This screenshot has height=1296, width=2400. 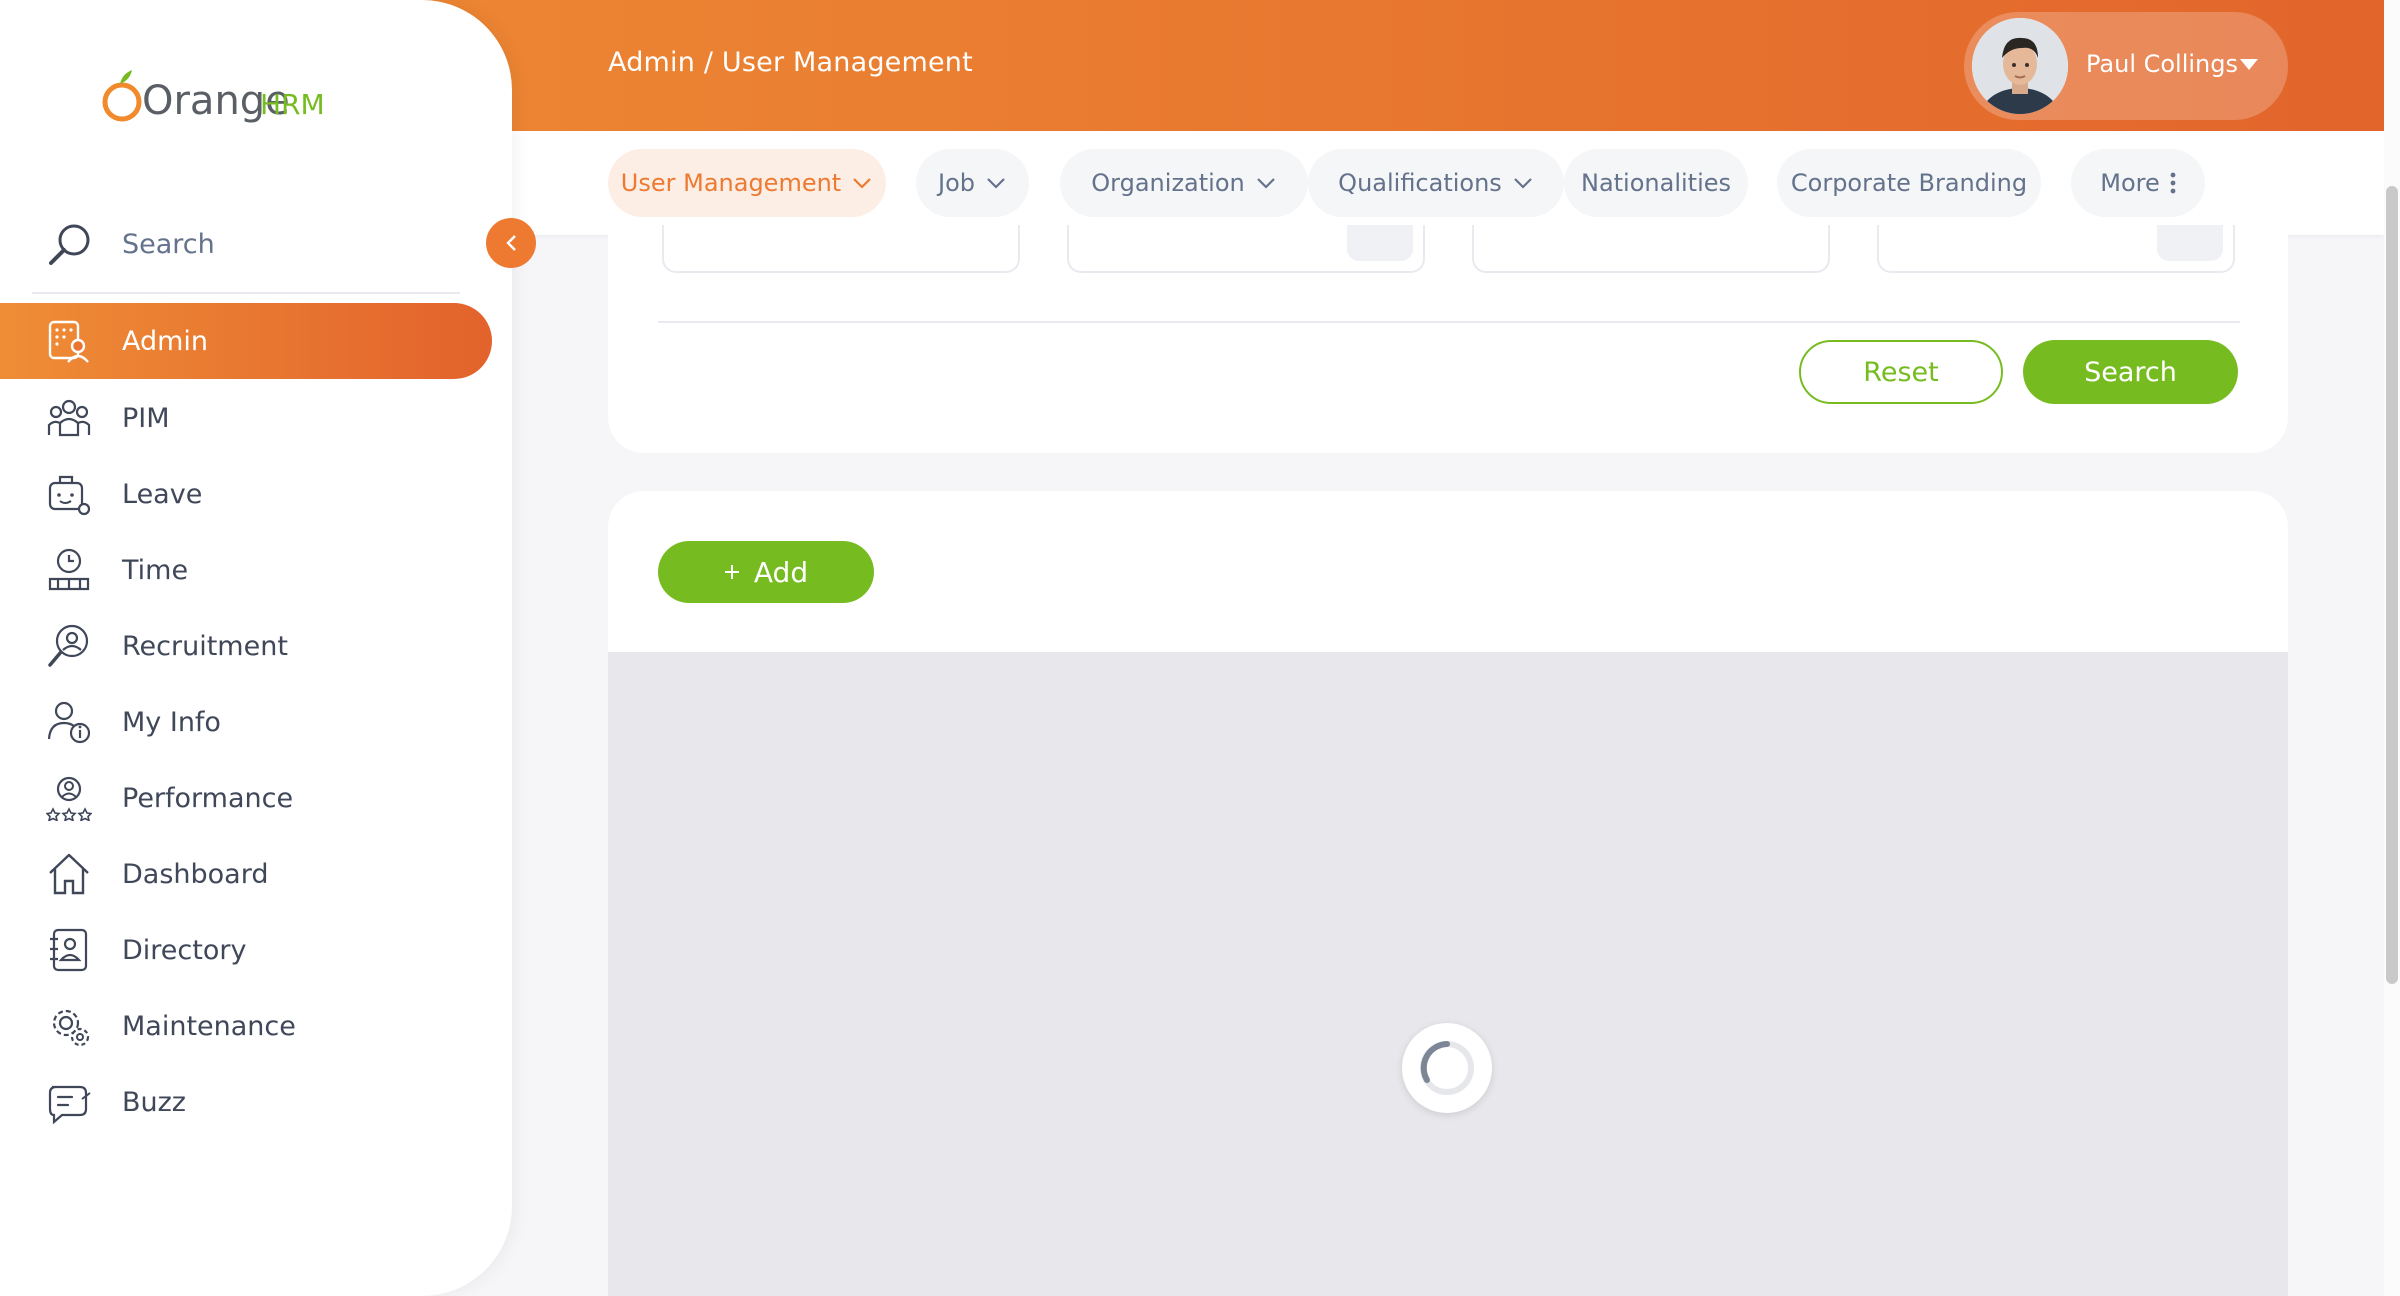 What do you see at coordinates (1246, 249) in the screenshot?
I see `user-role-select` at bounding box center [1246, 249].